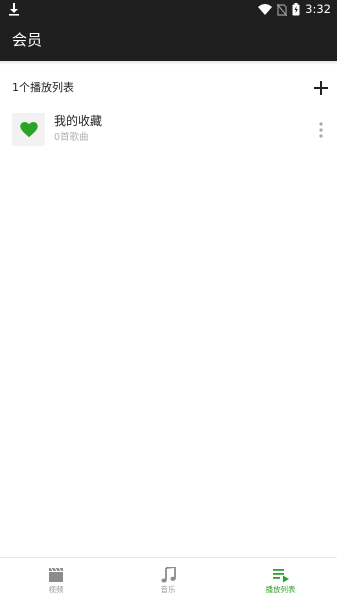 The width and height of the screenshot is (337, 601). What do you see at coordinates (282, 9) in the screenshot?
I see `no-sim-icon` at bounding box center [282, 9].